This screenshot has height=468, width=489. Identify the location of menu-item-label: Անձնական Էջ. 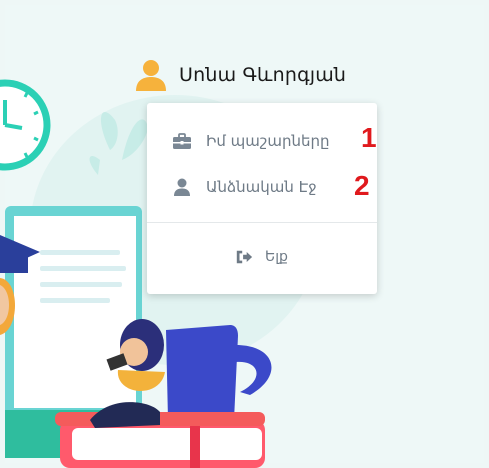
(261, 187).